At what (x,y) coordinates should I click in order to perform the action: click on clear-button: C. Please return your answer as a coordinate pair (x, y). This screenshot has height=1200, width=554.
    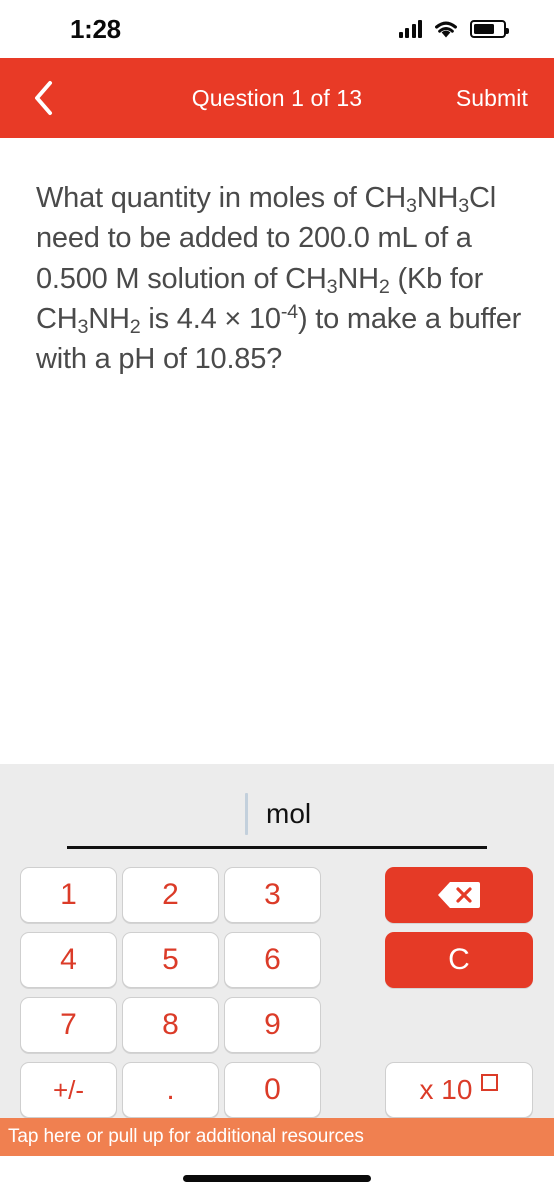
    Looking at the image, I should click on (459, 960).